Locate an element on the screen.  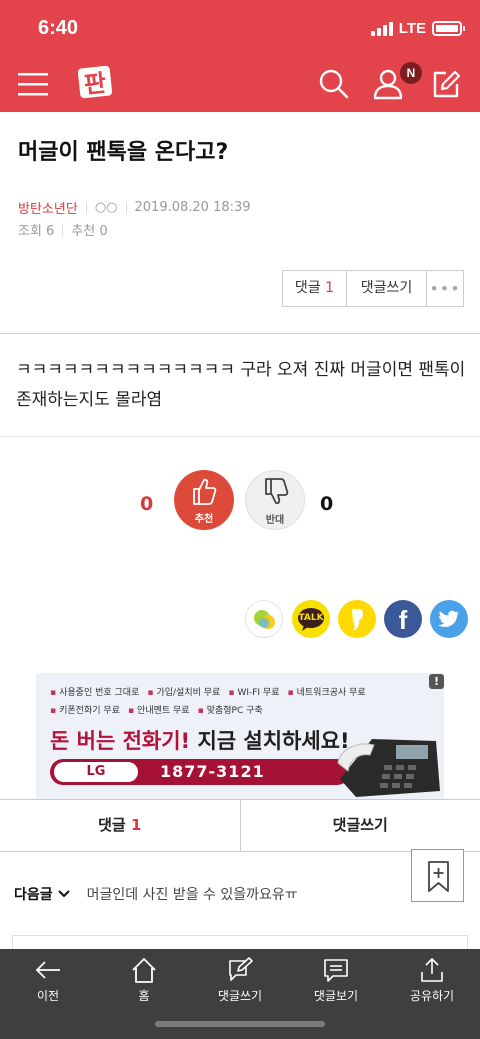
chevron-down-icon is located at coordinates (63, 894).